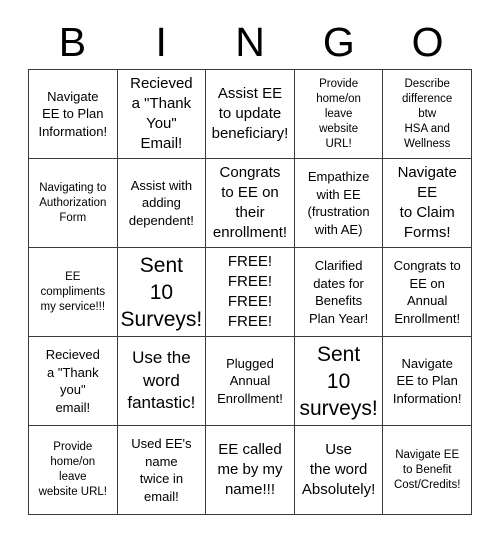  I want to click on bingo-cell-text: Plugged Annual Enrollment!, so click(250, 380).